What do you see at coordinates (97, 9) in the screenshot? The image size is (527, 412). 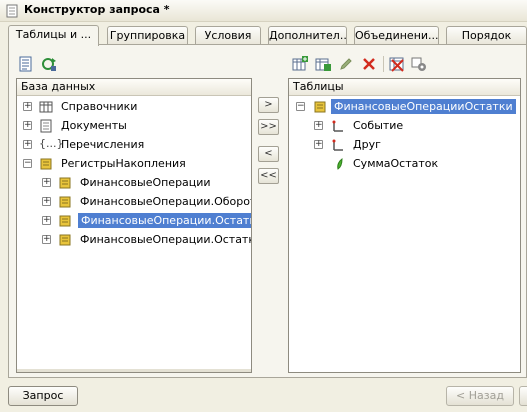 I see `window-title: Конструктор запроса *` at bounding box center [97, 9].